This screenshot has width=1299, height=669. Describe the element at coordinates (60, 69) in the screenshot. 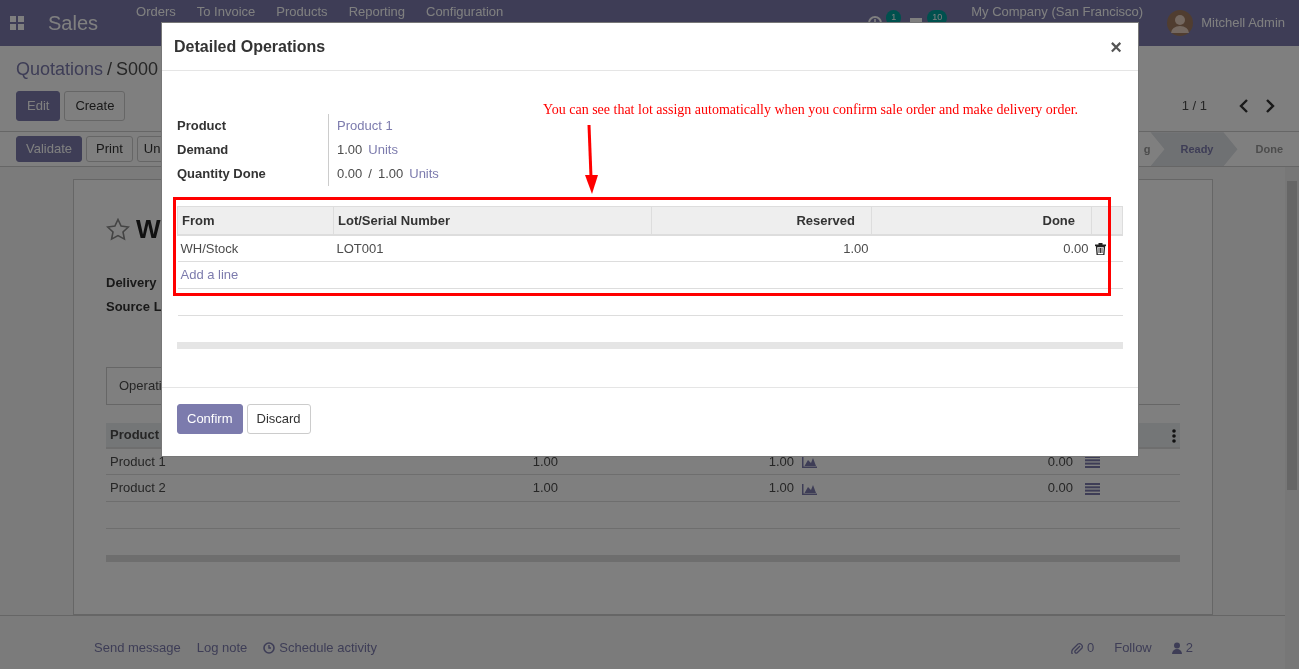

I see `breadcrumb-link: Quotations` at that location.